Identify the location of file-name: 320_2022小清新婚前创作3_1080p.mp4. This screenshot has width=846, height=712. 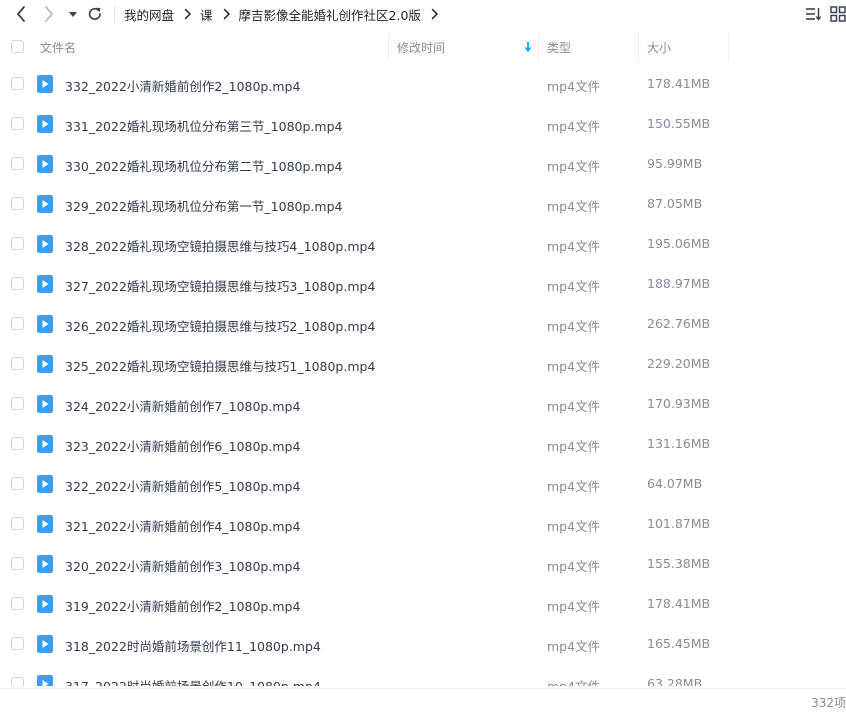
(182, 565).